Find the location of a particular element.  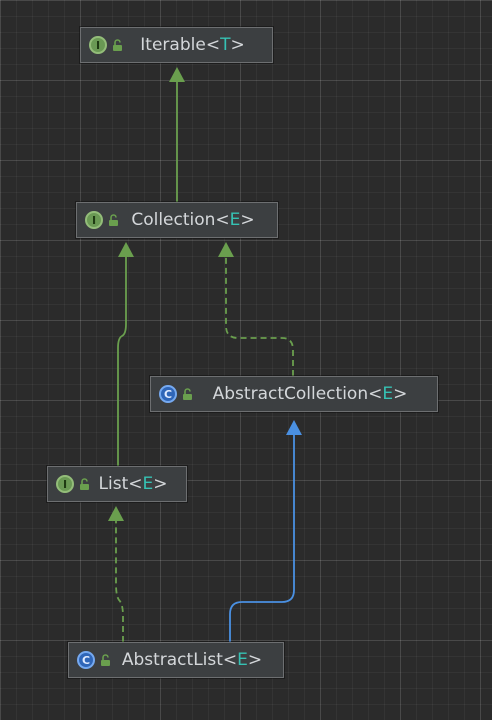

class-name: Collection is located at coordinates (173, 220).